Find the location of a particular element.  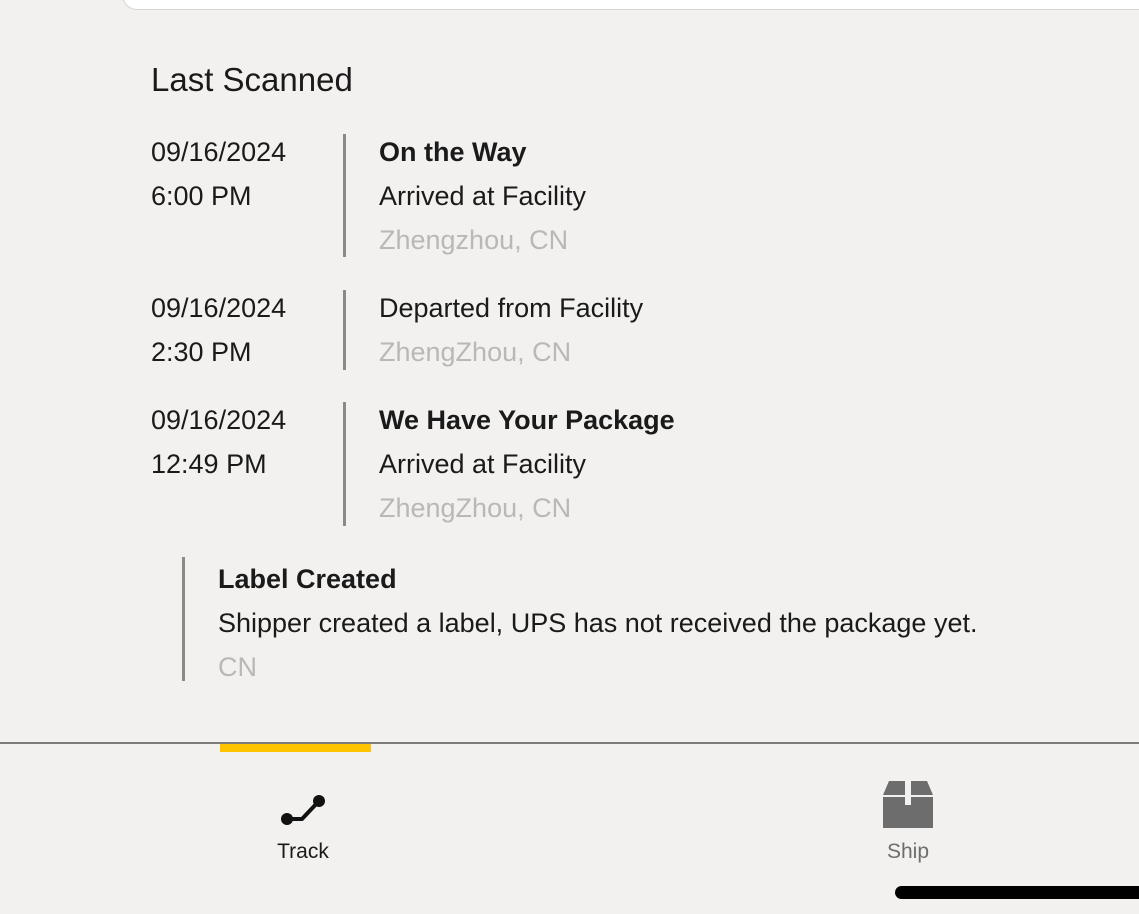

active-tab-indicator is located at coordinates (295, 748).